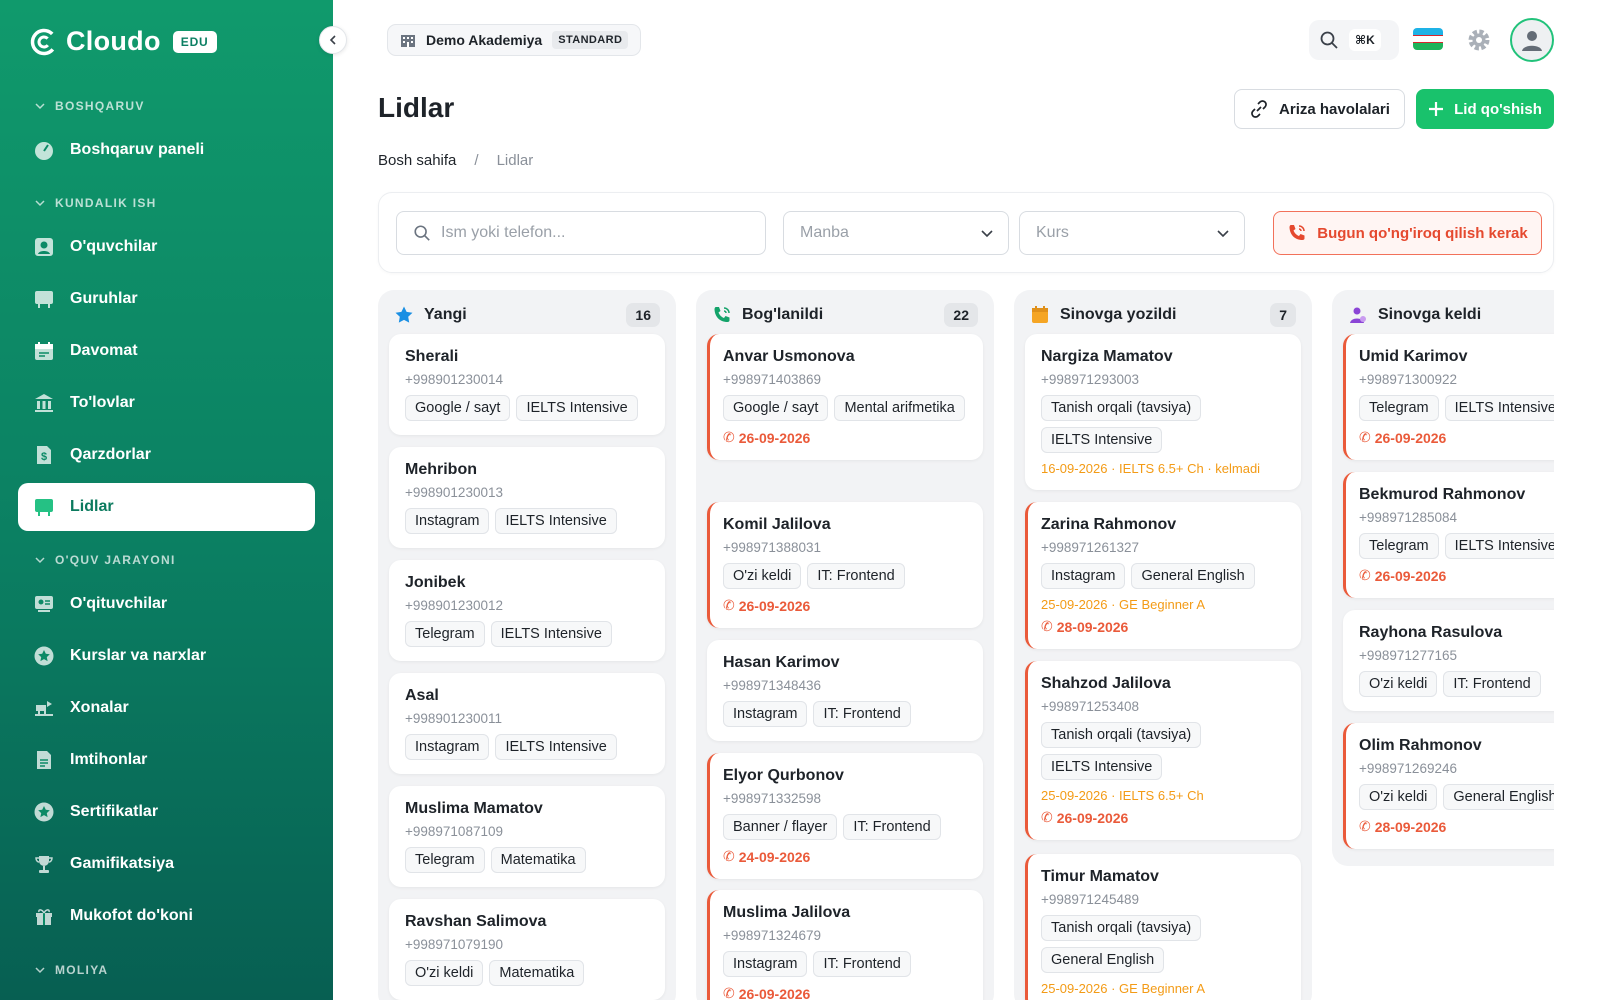  I want to click on plan-badge: STANDARD, so click(590, 40).